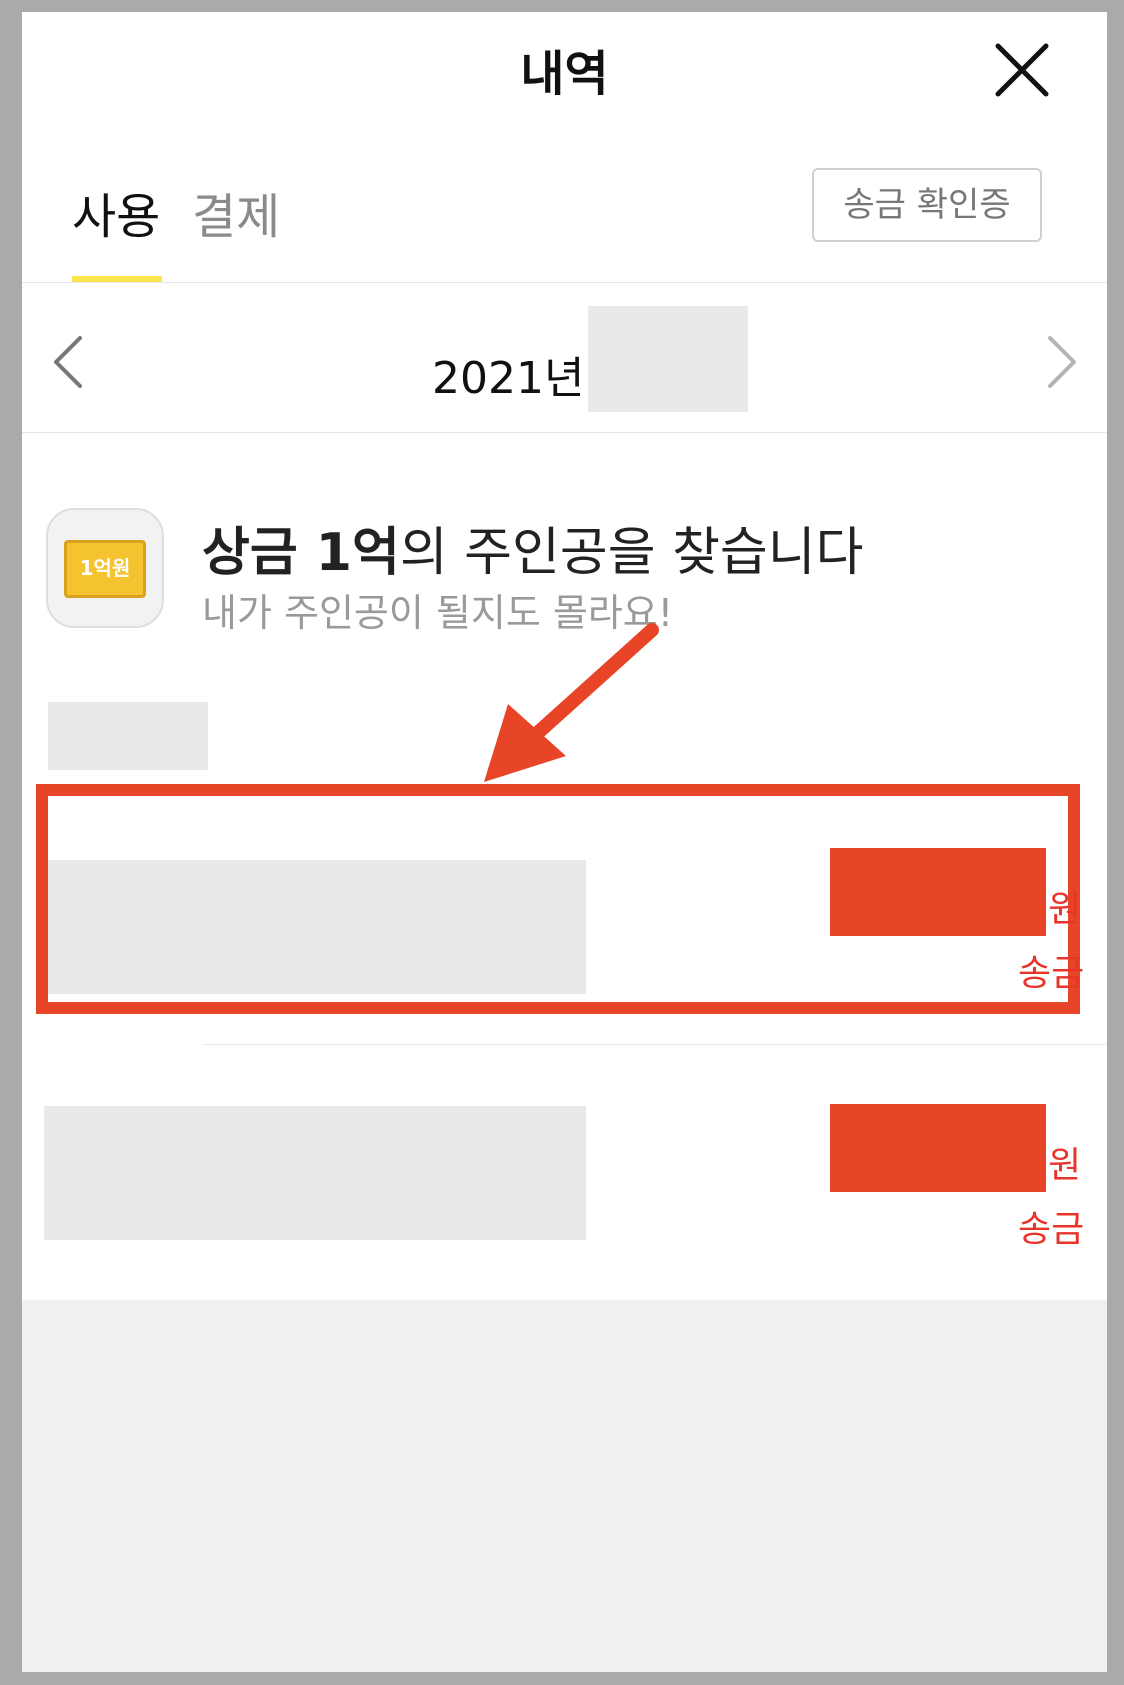  Describe the element at coordinates (564, 74) in the screenshot. I see `page-title: 내역` at that location.